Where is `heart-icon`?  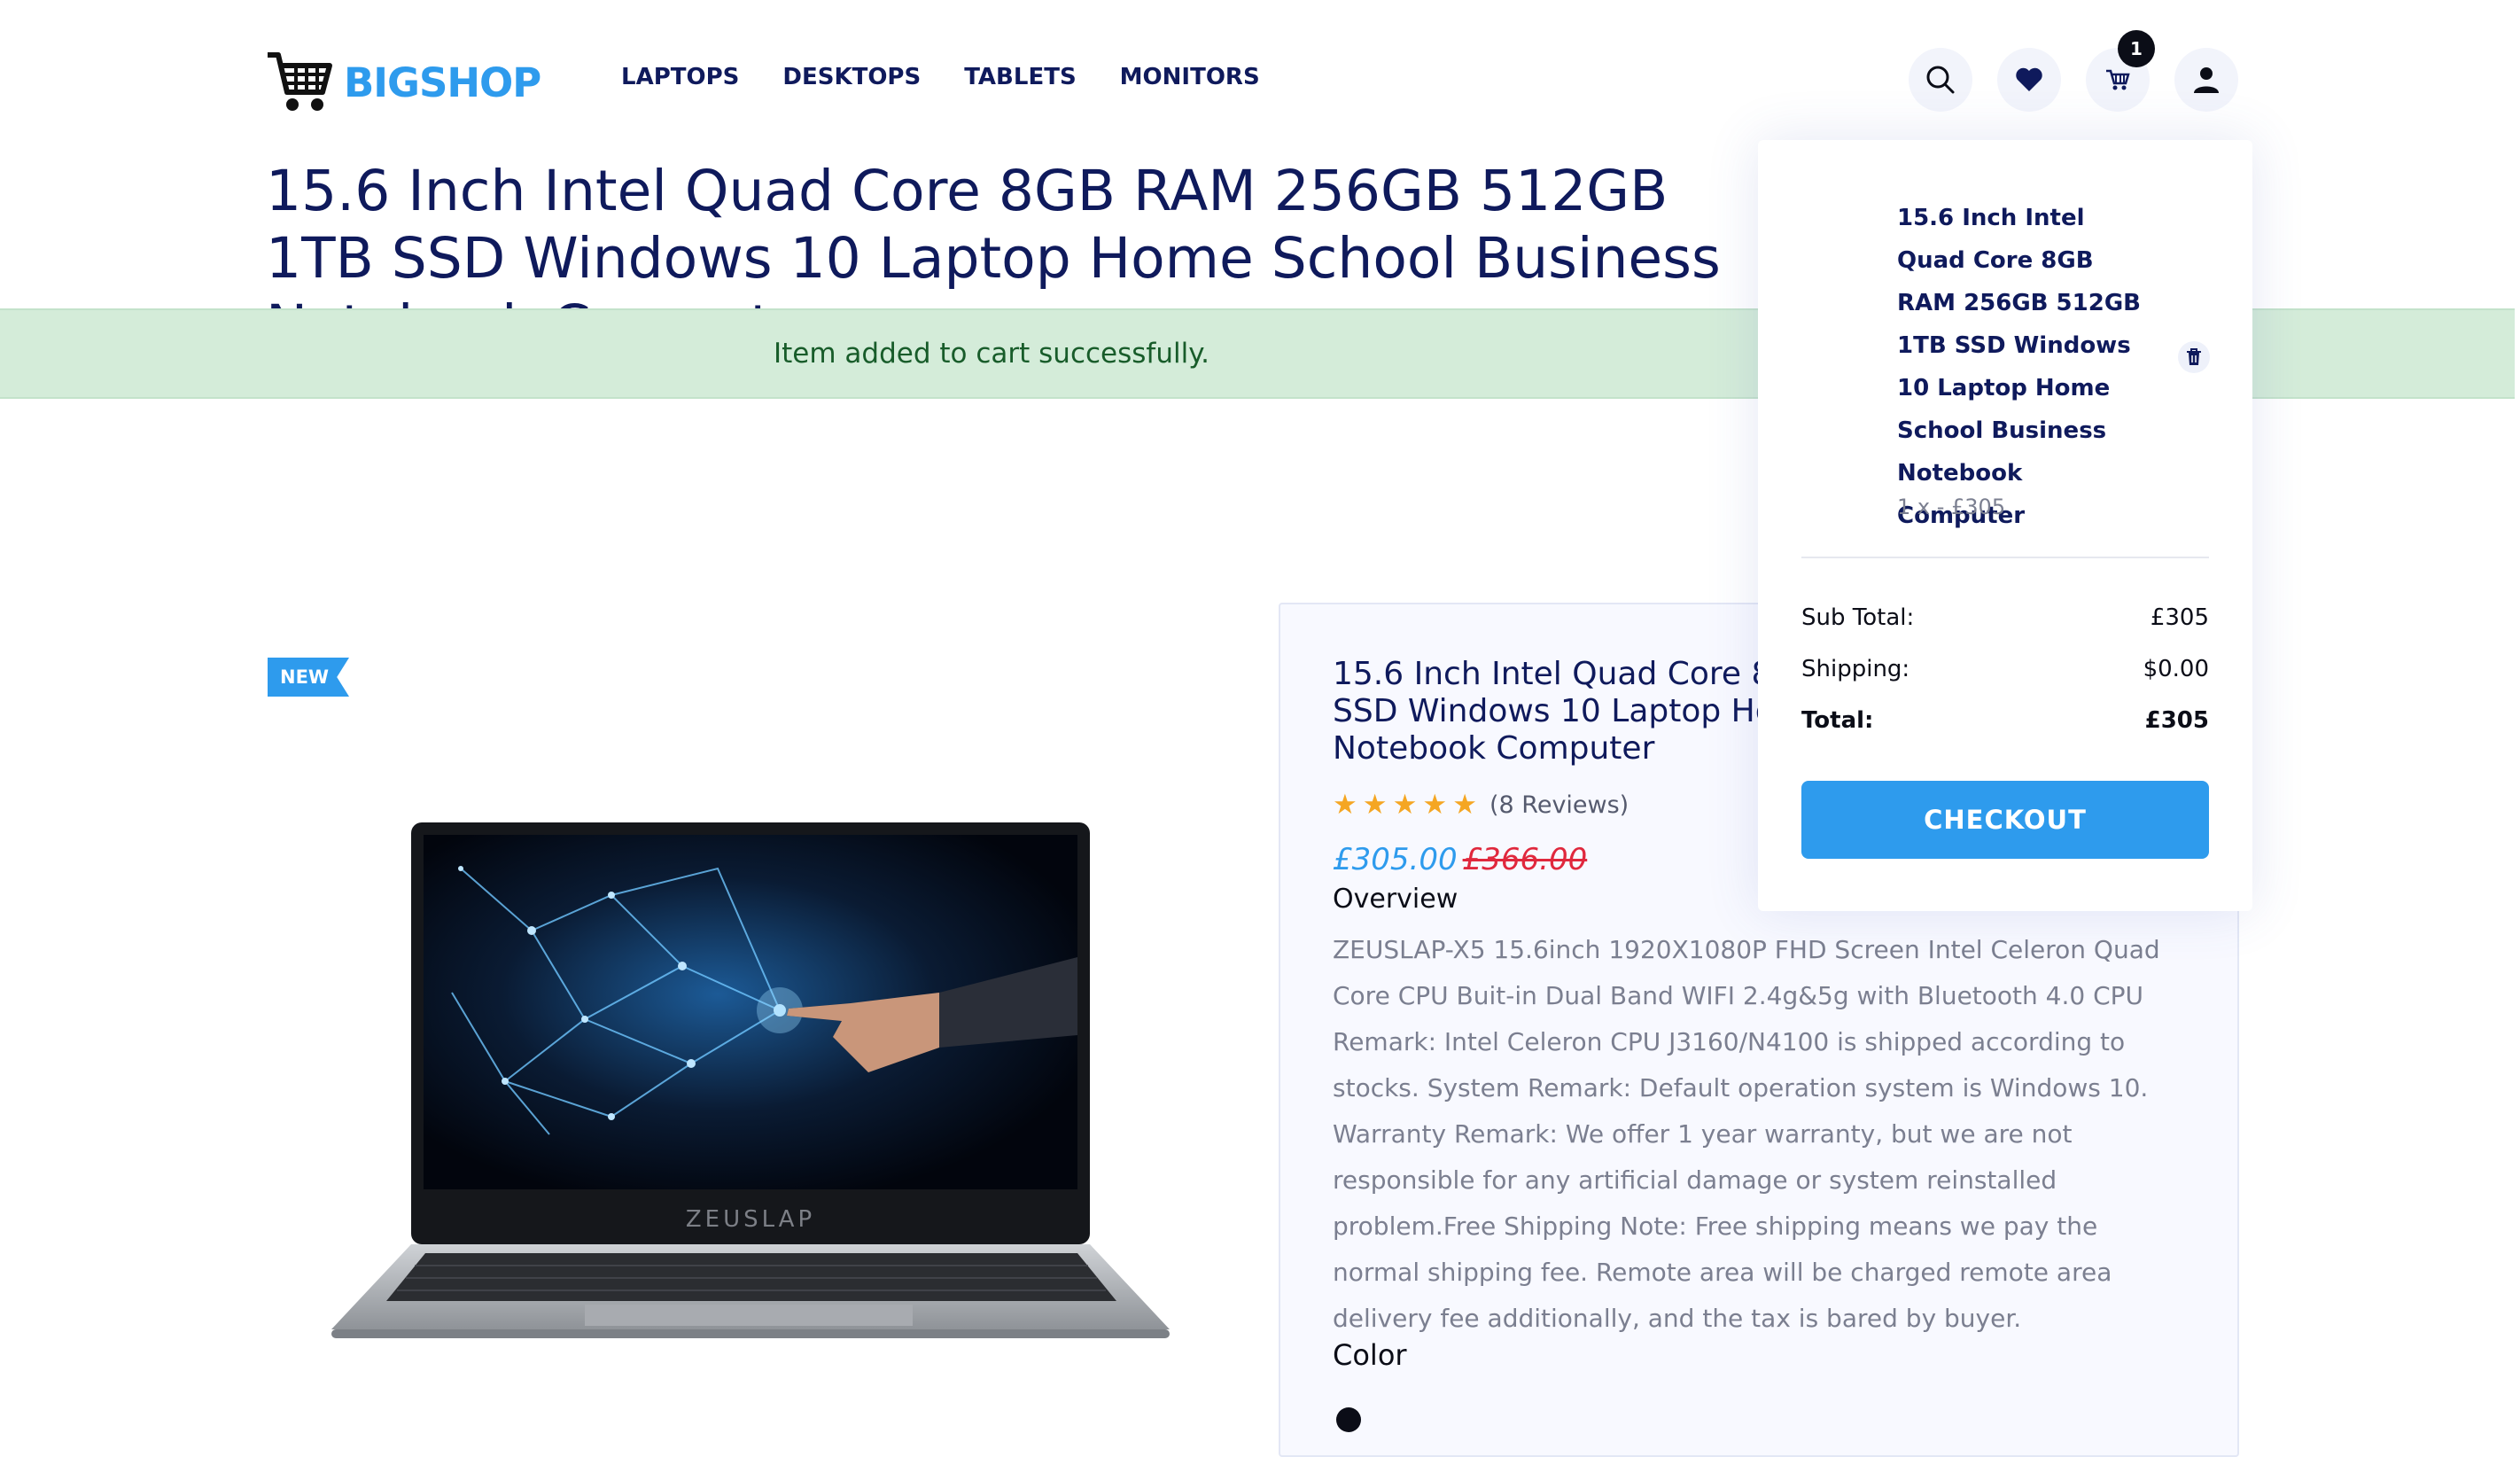 heart-icon is located at coordinates (2029, 79).